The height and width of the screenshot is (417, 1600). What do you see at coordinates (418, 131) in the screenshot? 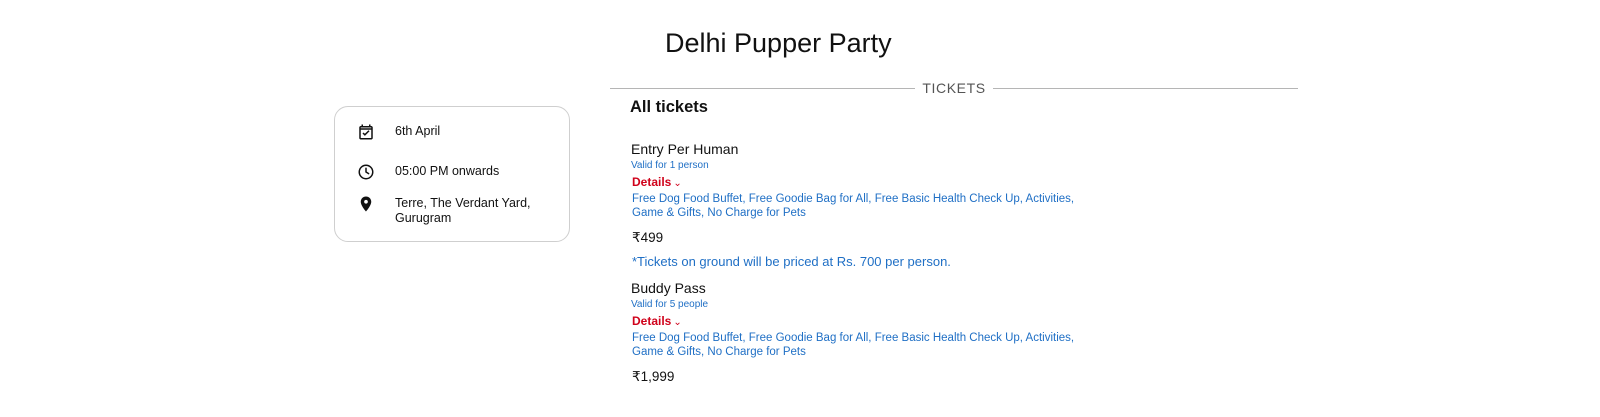
I see `event-date: 6th April` at bounding box center [418, 131].